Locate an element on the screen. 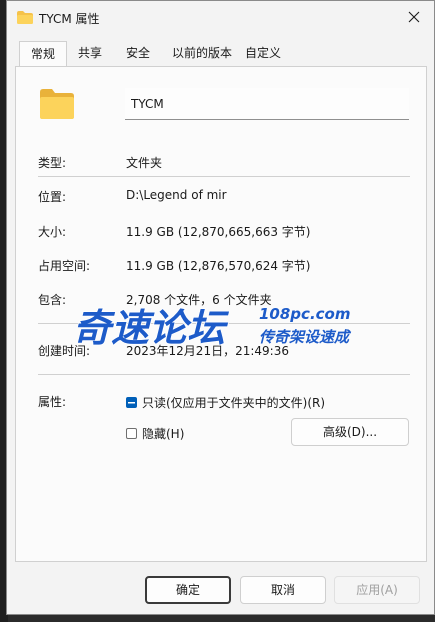 The height and width of the screenshot is (622, 435). tab-bar: 常规 共享 安全 以前的版本 自定义 is located at coordinates (221, 54).